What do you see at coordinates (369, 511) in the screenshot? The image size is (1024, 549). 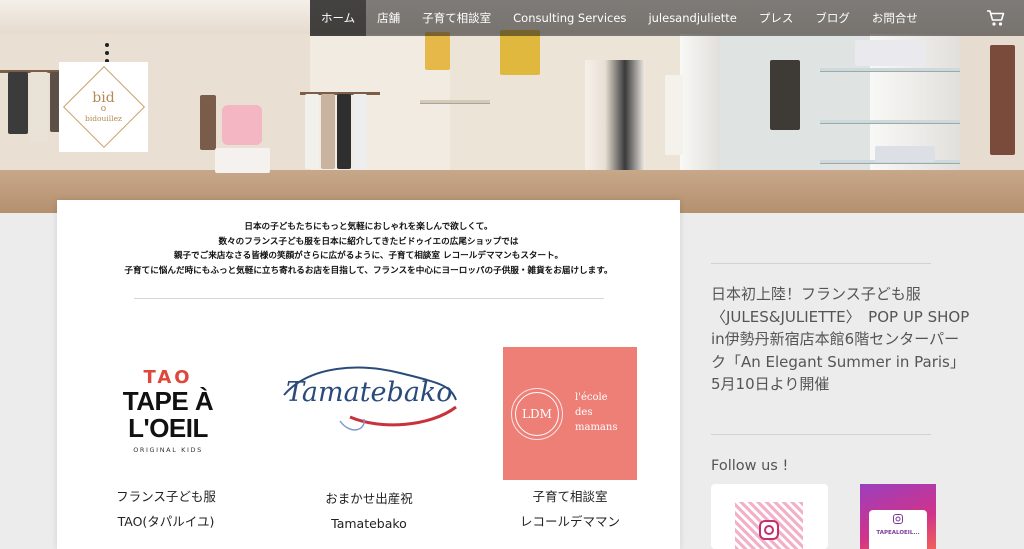 I see `brand-caption-tamatebako: おまかせ出産祝 Tamatebako` at bounding box center [369, 511].